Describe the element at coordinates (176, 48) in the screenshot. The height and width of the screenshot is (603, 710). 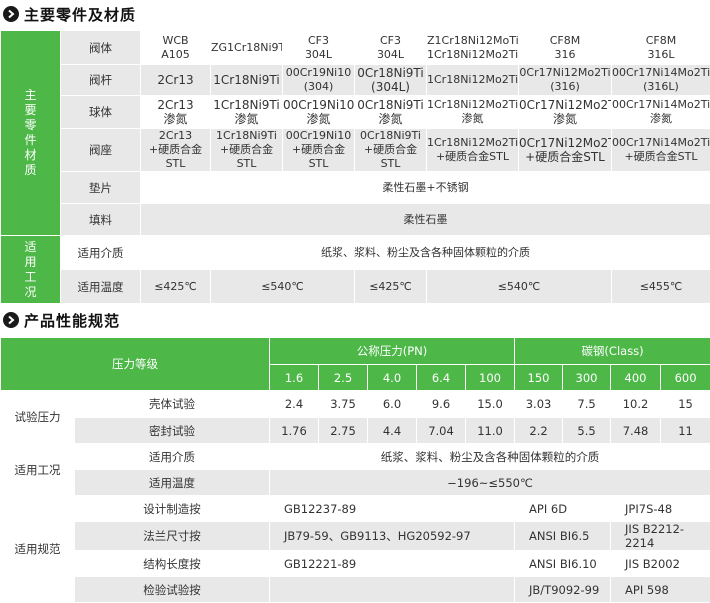
I see `cell: WCB A105` at that location.